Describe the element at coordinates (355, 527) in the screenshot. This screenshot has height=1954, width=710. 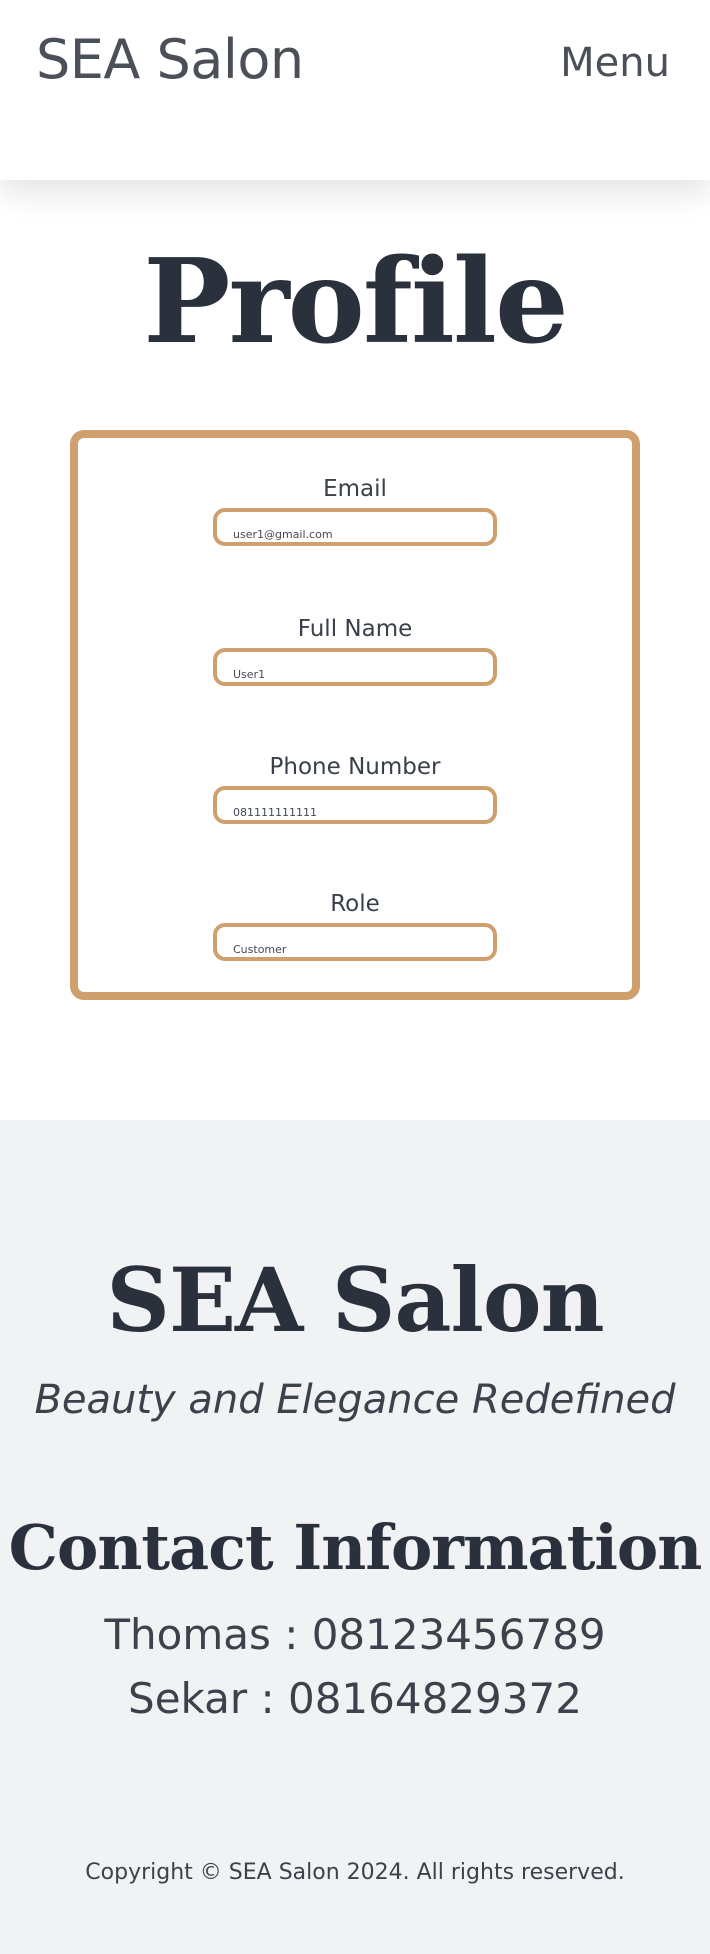
I see `email-field` at that location.